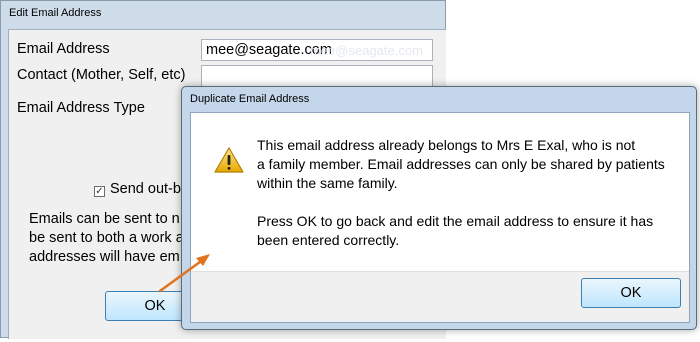  I want to click on edit-window-title: Edit Email Address, so click(55, 13).